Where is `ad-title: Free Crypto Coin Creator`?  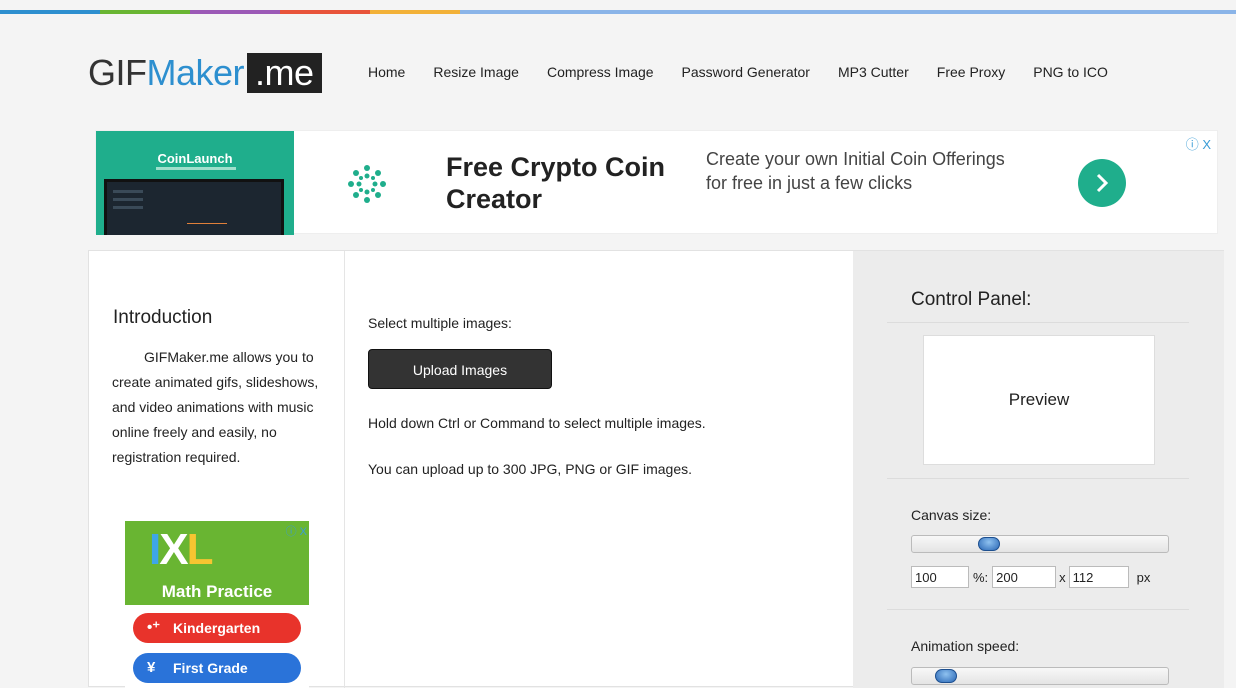
ad-title: Free Crypto Coin Creator is located at coordinates (566, 183).